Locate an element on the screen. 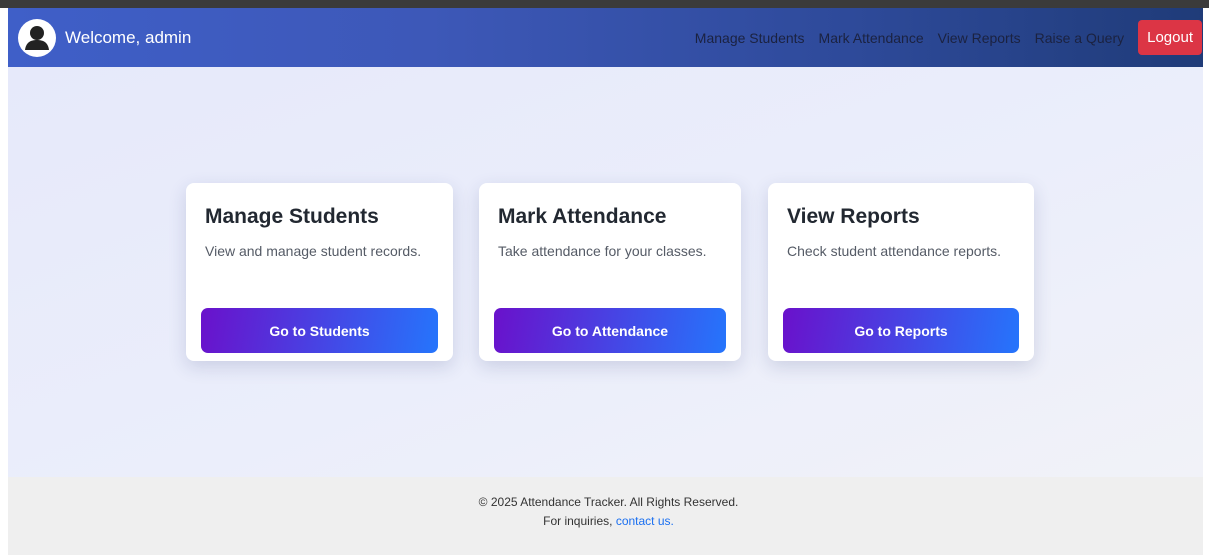 This screenshot has width=1209, height=555. nav-link-raise-query: Raise a Query is located at coordinates (1079, 38).